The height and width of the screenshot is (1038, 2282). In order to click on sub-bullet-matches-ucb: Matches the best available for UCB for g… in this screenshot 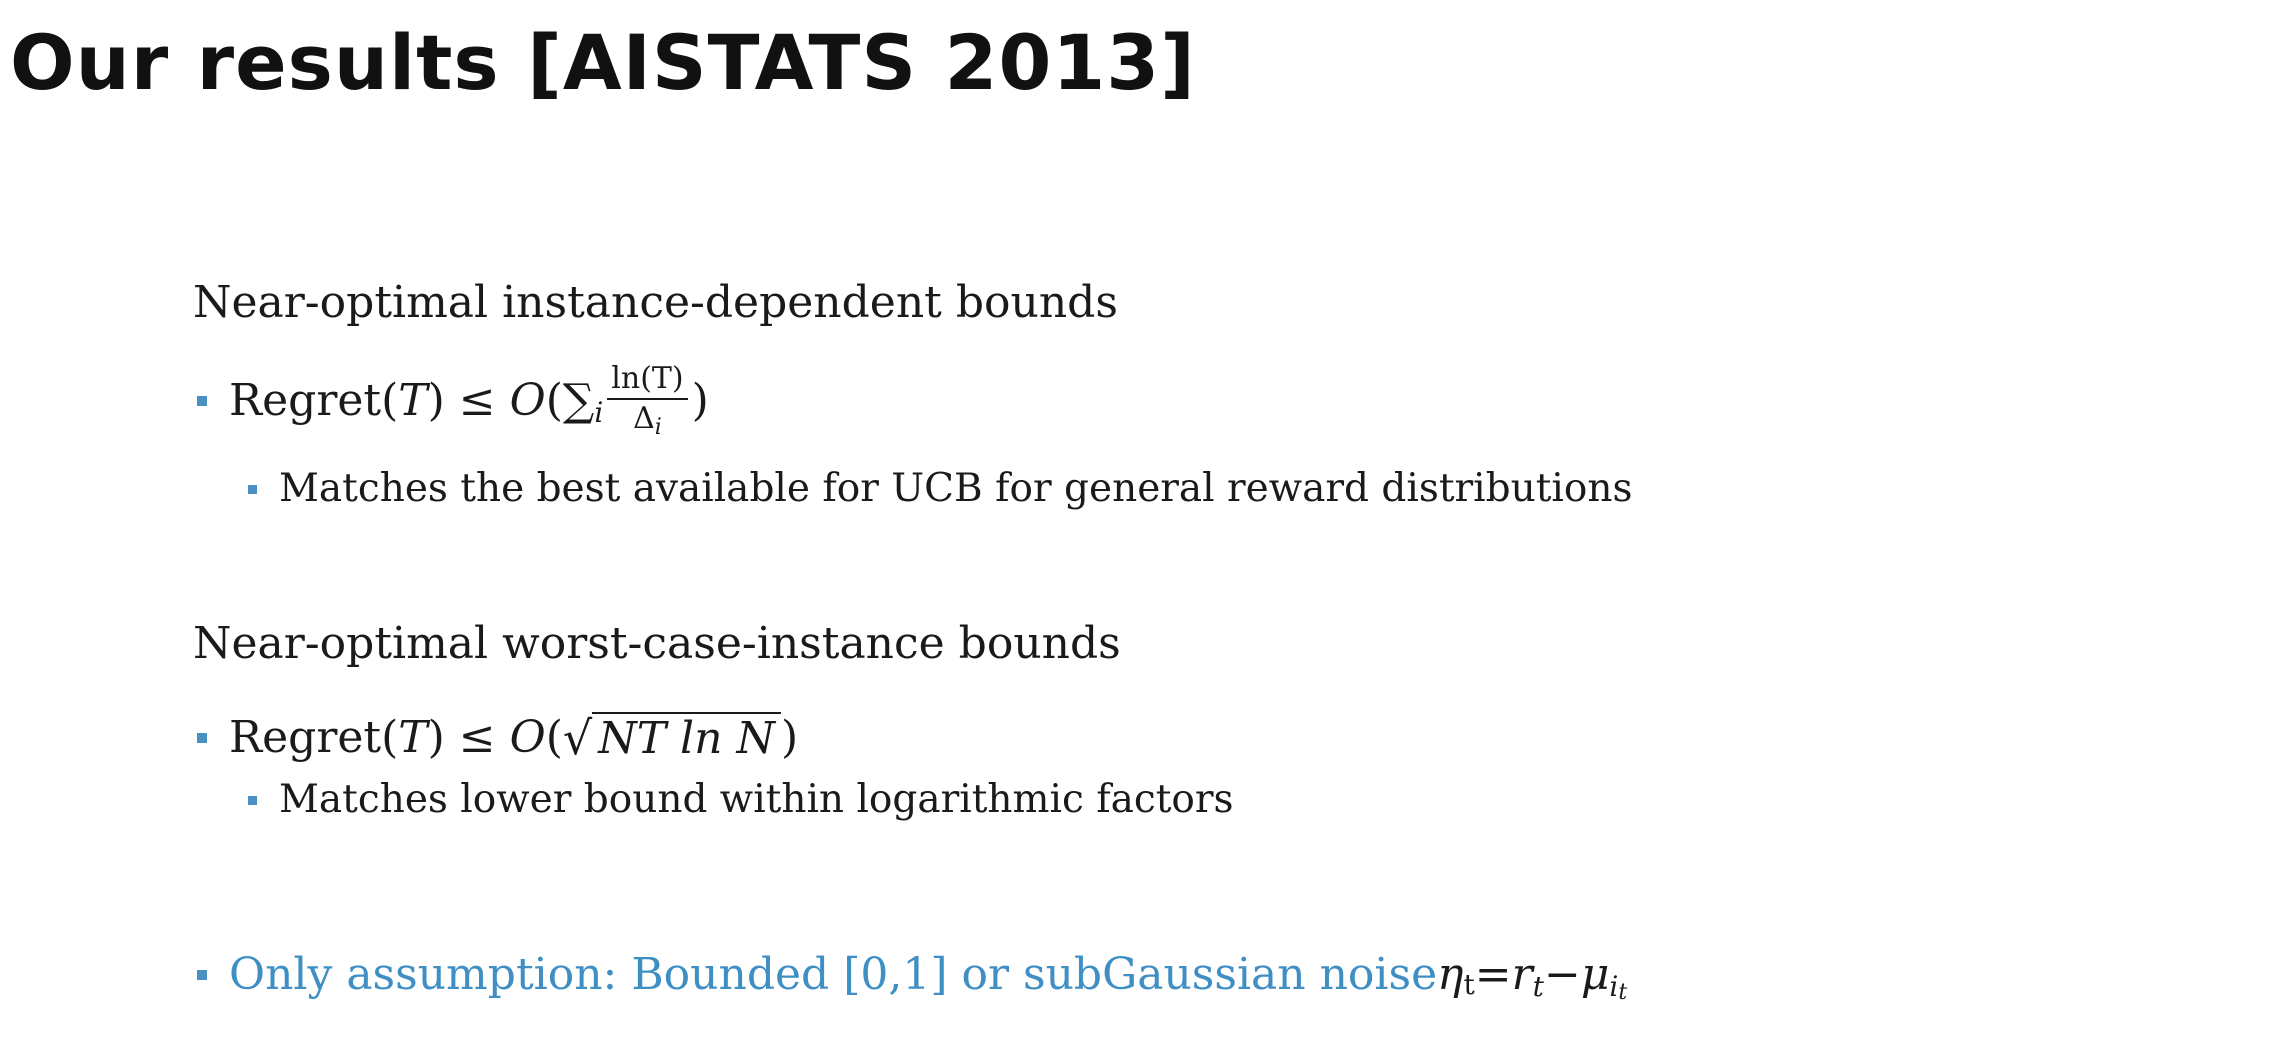, I will do `click(940, 489)`.